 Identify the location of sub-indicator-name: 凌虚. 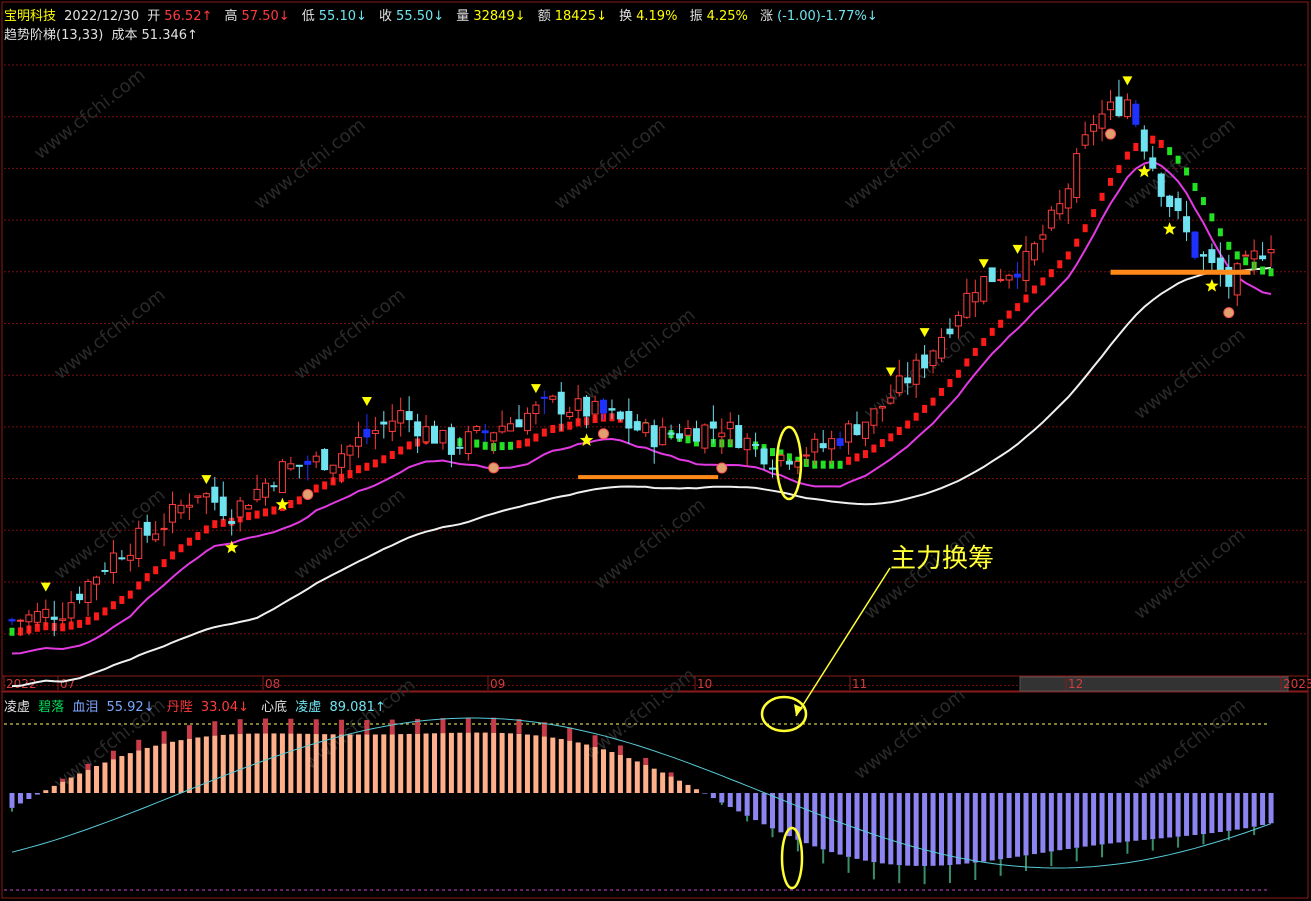
(17, 707).